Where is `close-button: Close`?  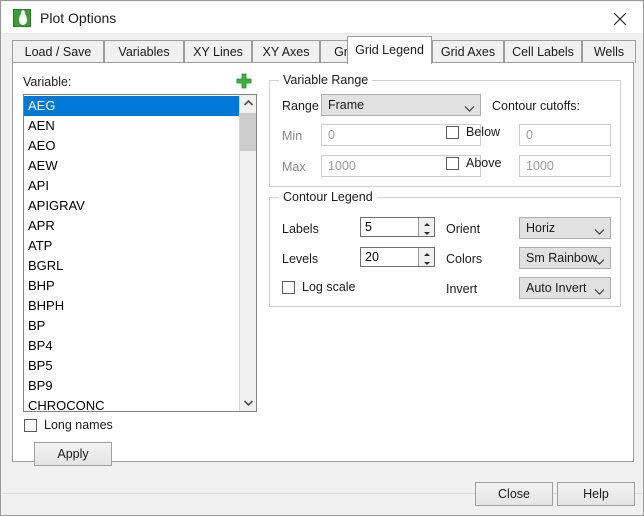 close-button: Close is located at coordinates (514, 494).